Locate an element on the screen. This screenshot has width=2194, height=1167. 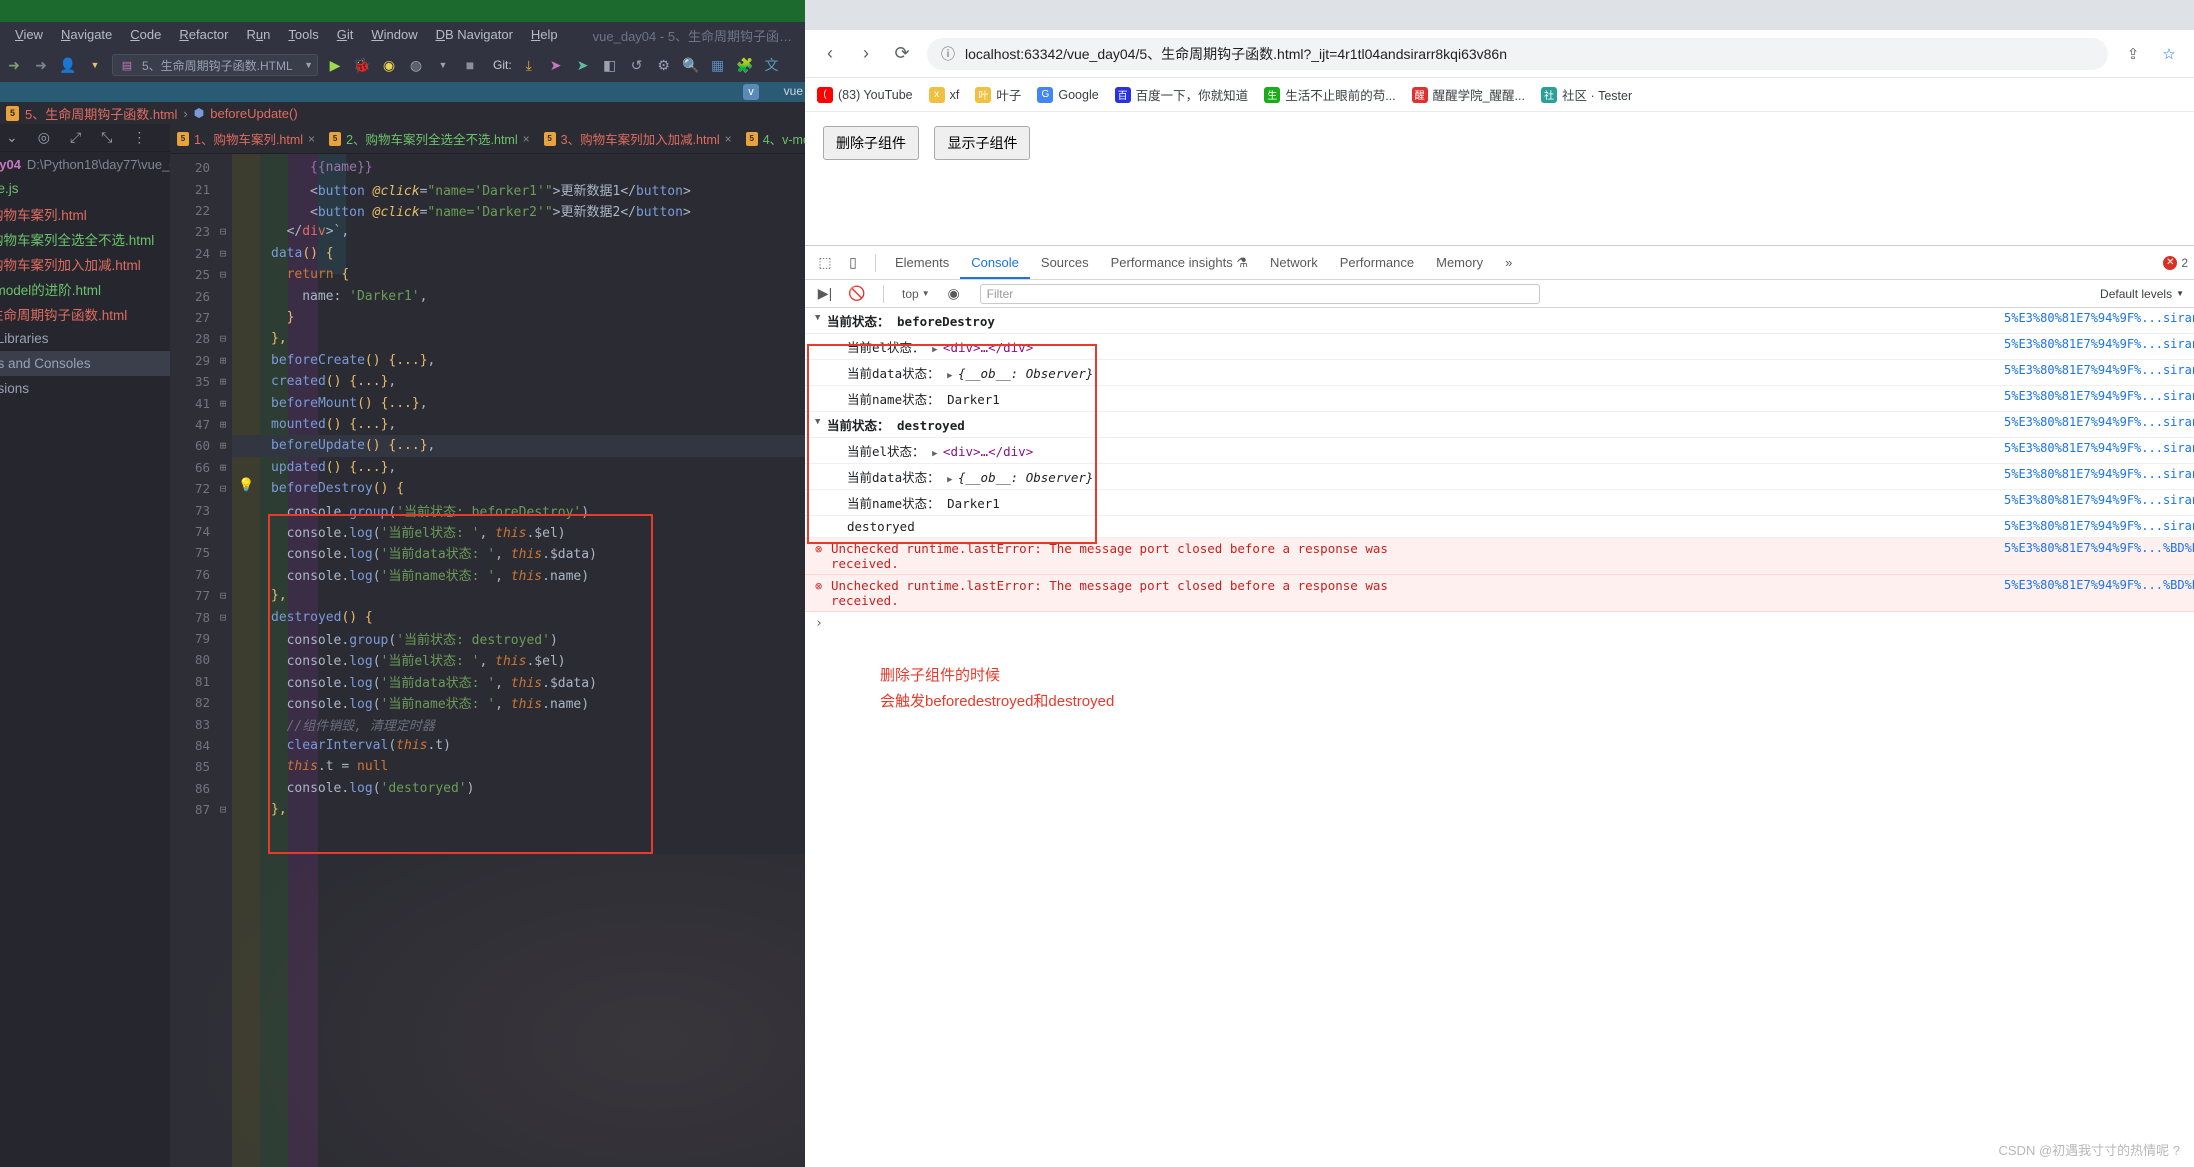
stop-icon: ■ is located at coordinates (470, 65).